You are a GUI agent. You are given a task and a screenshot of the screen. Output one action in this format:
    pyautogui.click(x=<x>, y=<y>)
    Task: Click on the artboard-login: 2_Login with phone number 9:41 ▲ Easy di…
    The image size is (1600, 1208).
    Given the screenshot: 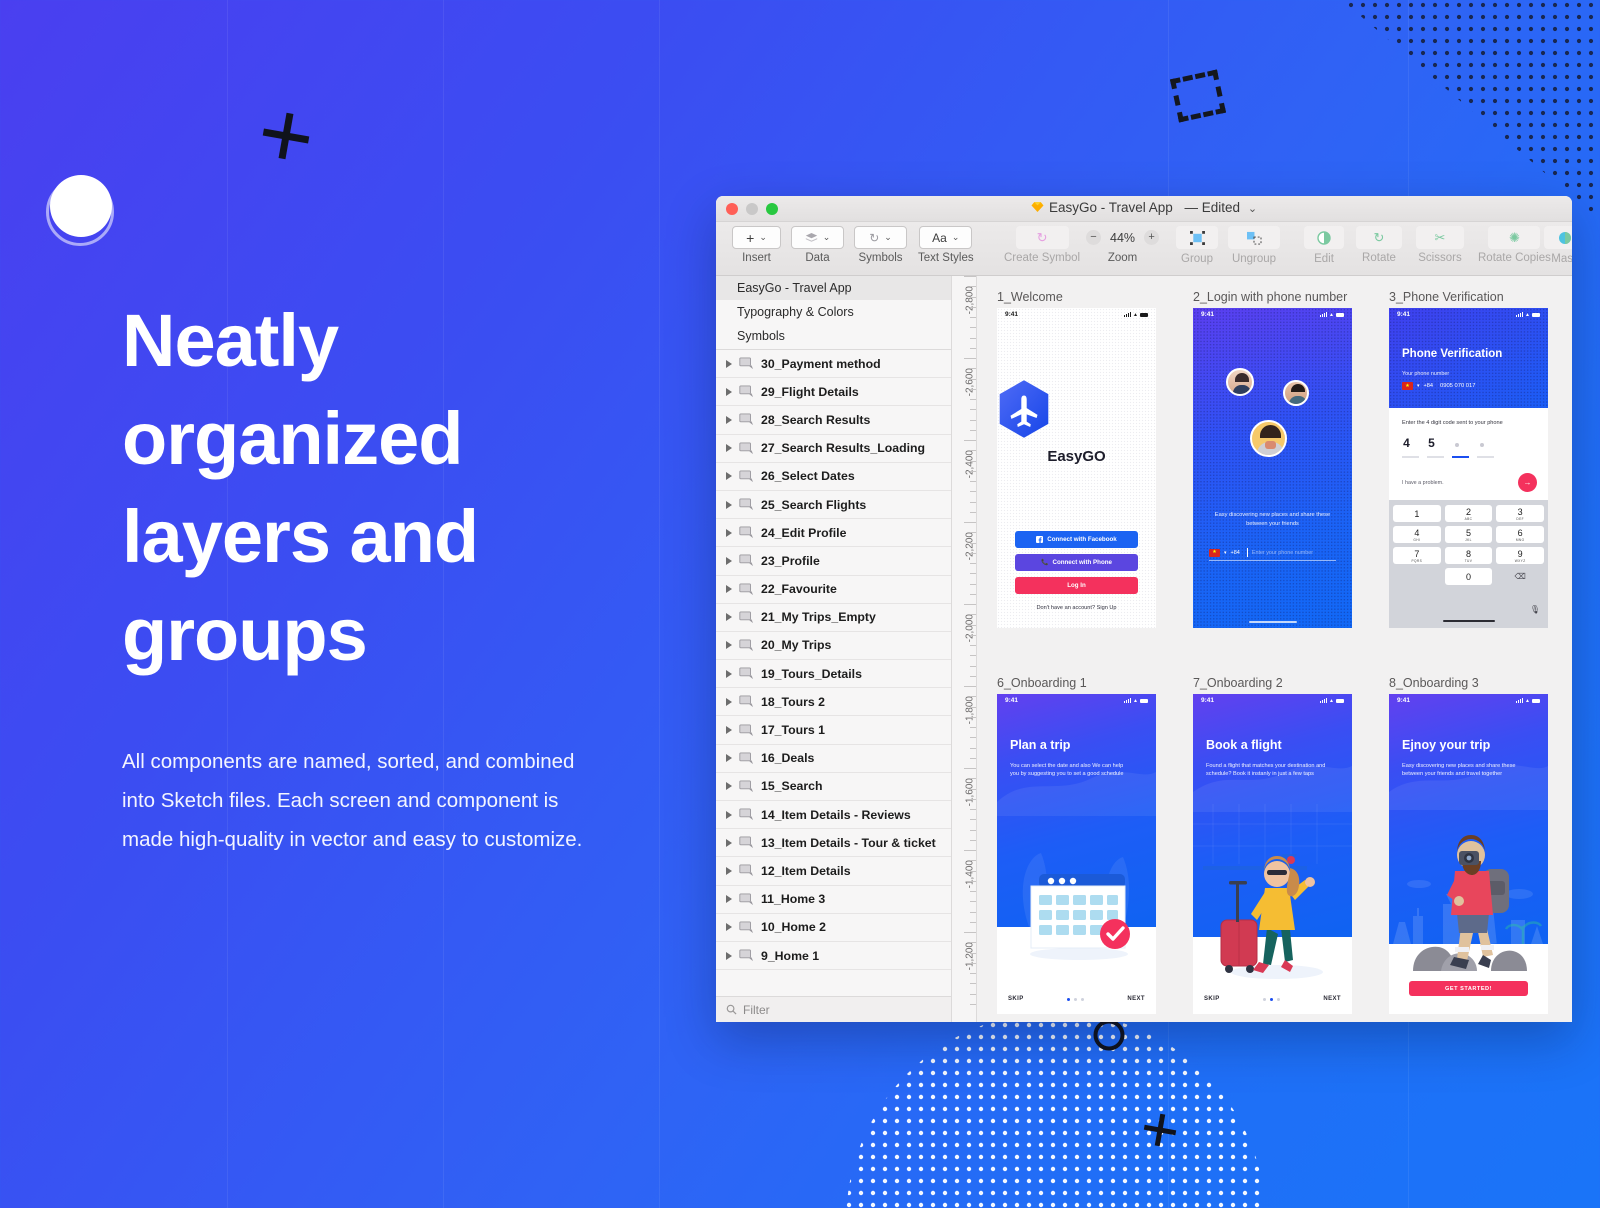 What is the action you would take?
    pyautogui.click(x=1272, y=459)
    